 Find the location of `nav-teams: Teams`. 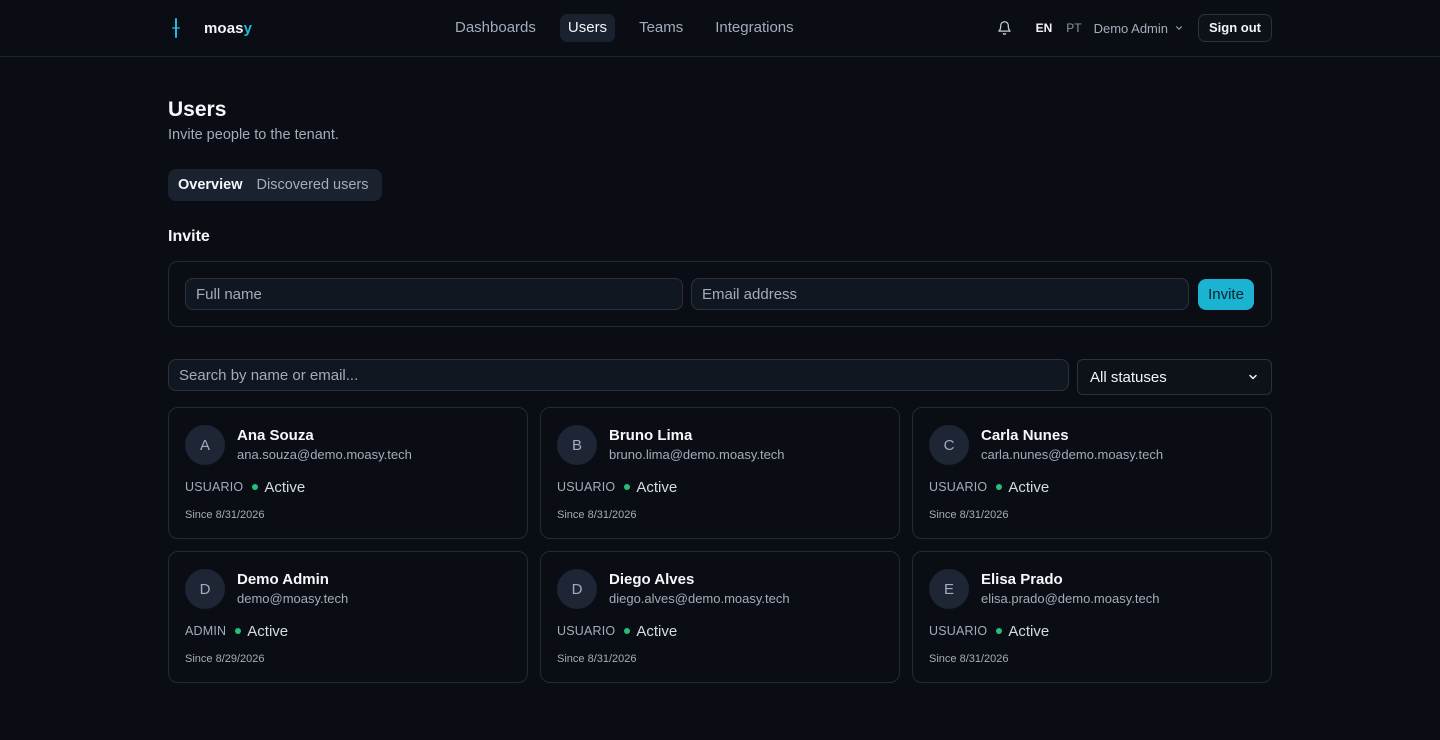

nav-teams: Teams is located at coordinates (661, 28).